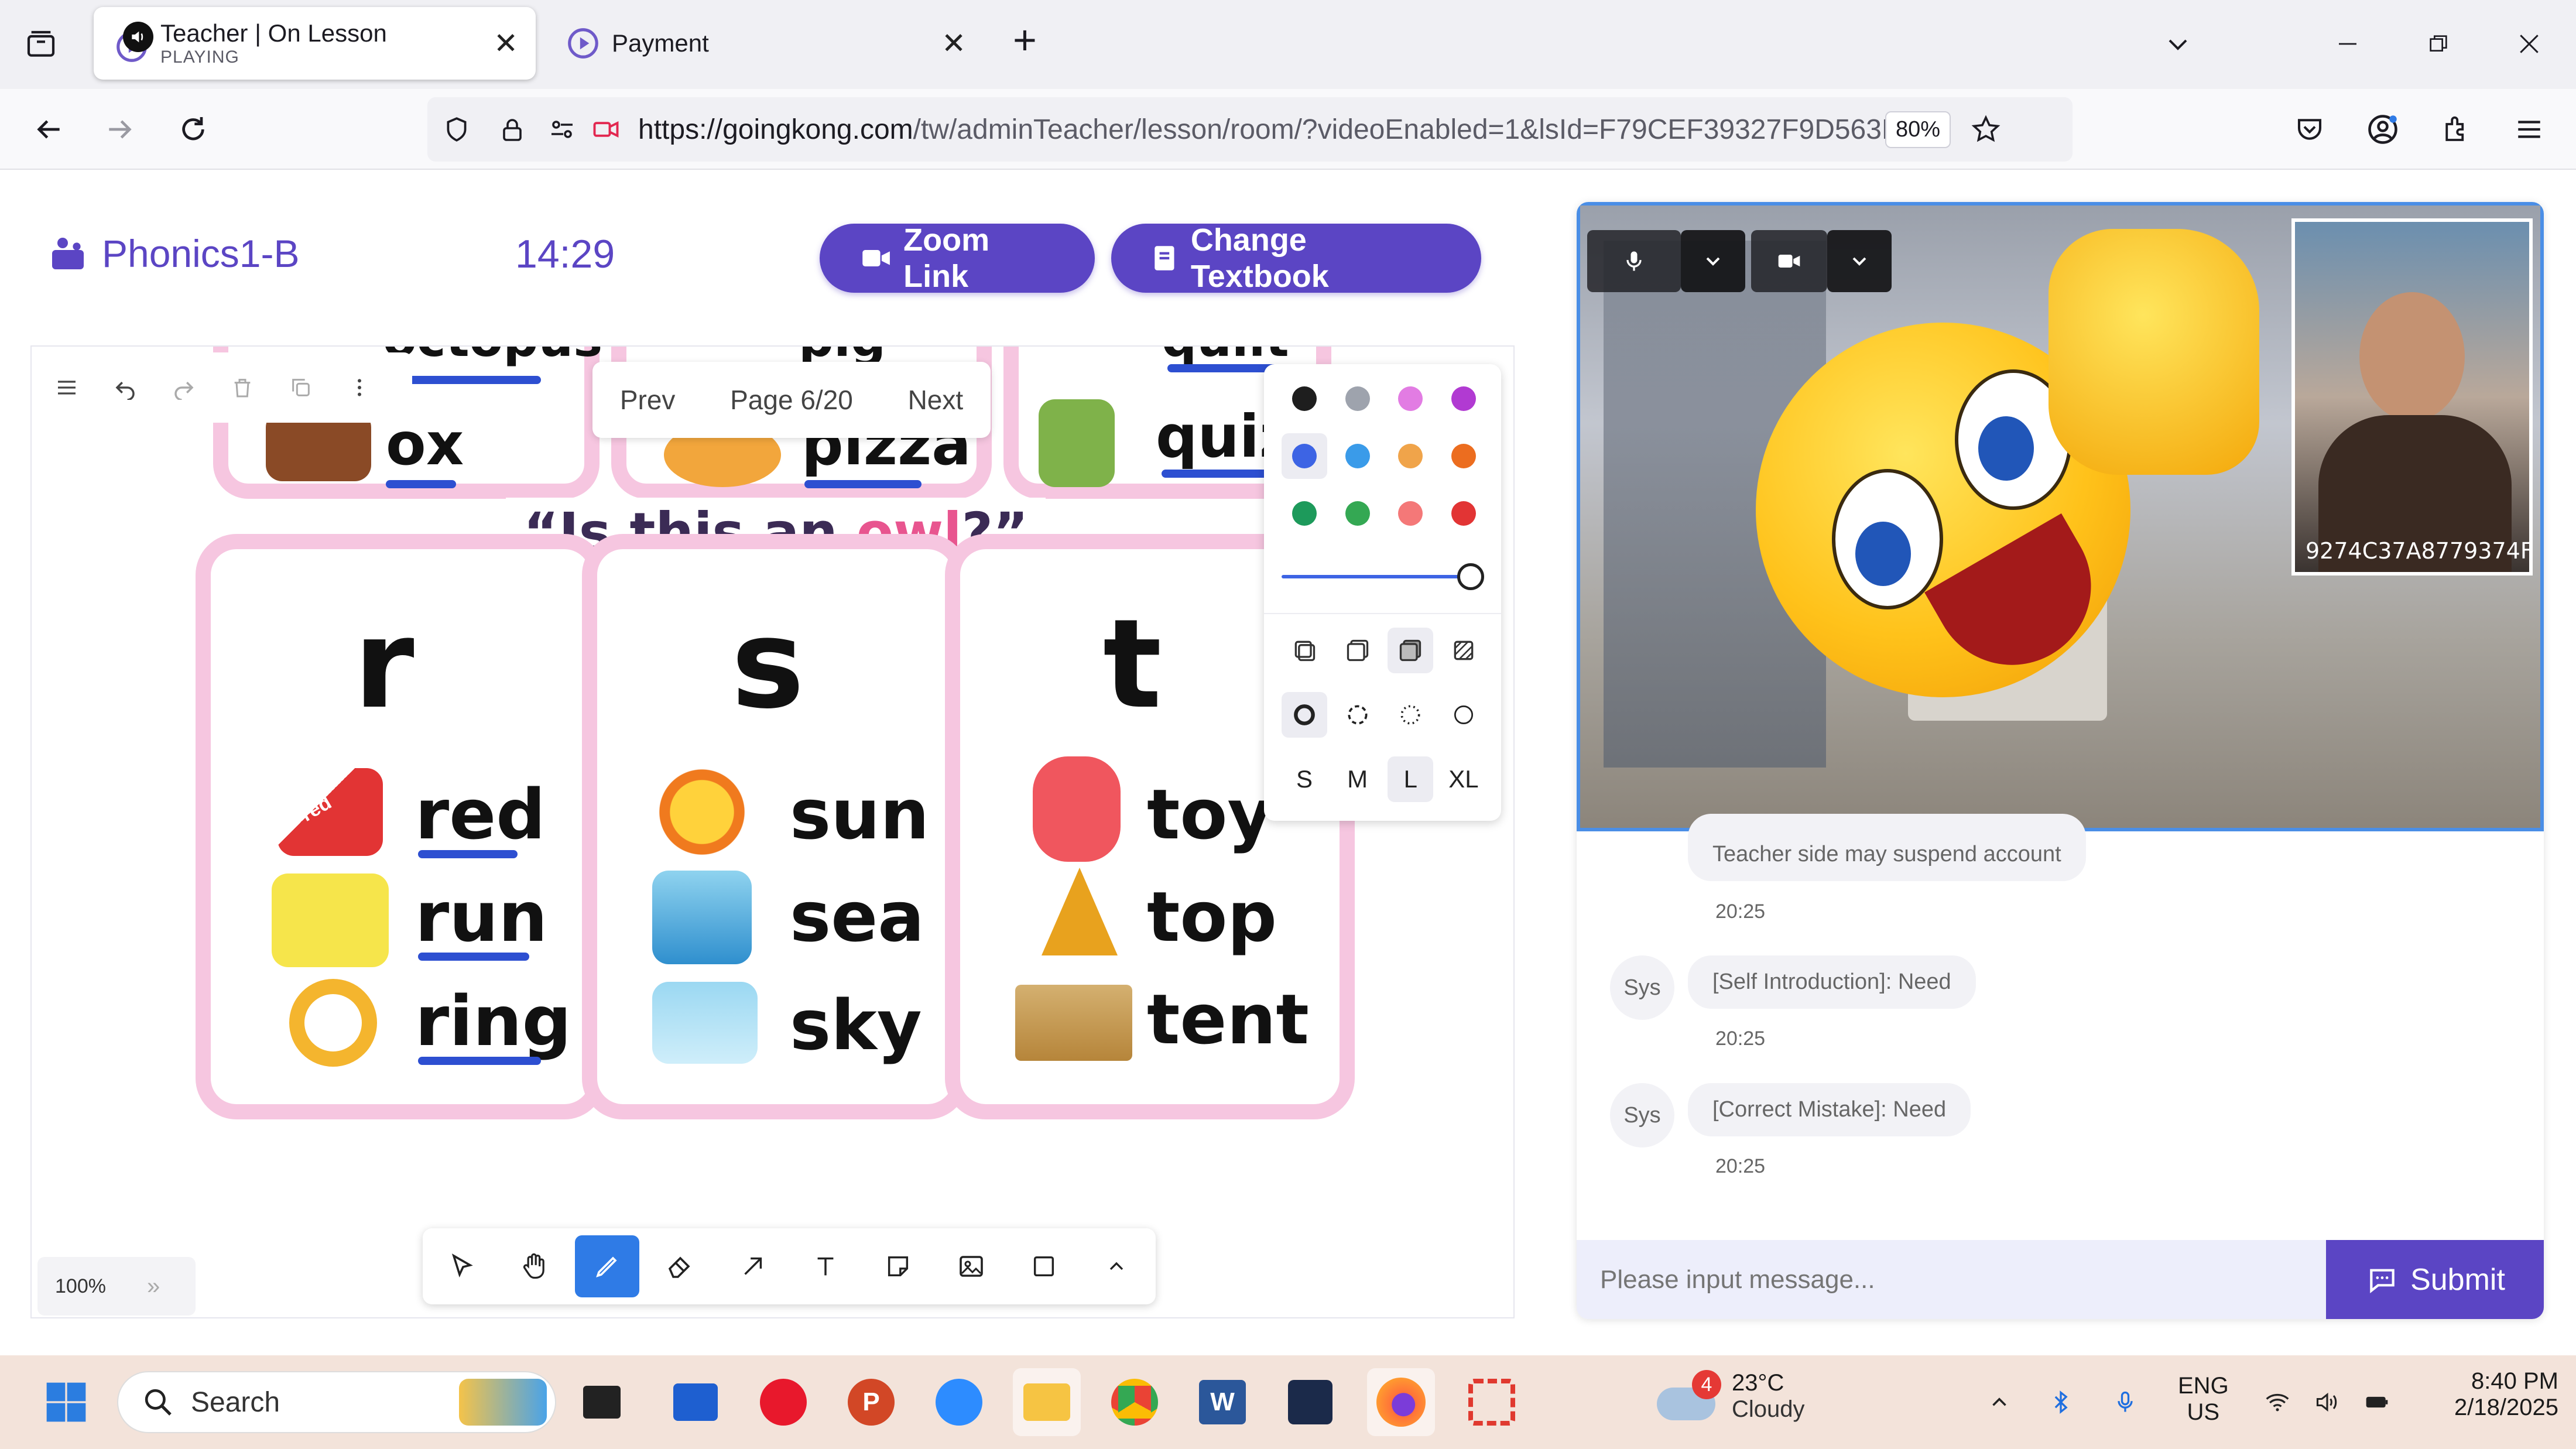 The height and width of the screenshot is (1449, 2576). Describe the element at coordinates (534, 1266) in the screenshot. I see `hand-tool-icon` at that location.